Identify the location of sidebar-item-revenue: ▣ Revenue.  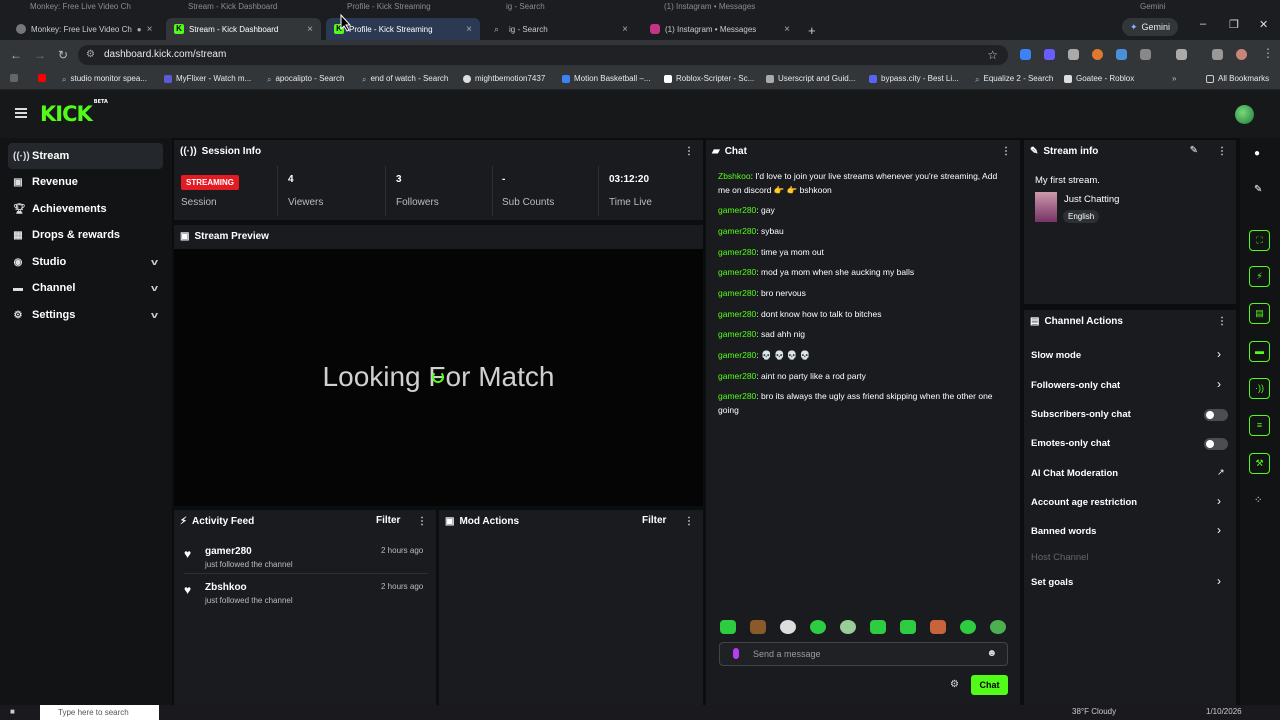
(85, 182).